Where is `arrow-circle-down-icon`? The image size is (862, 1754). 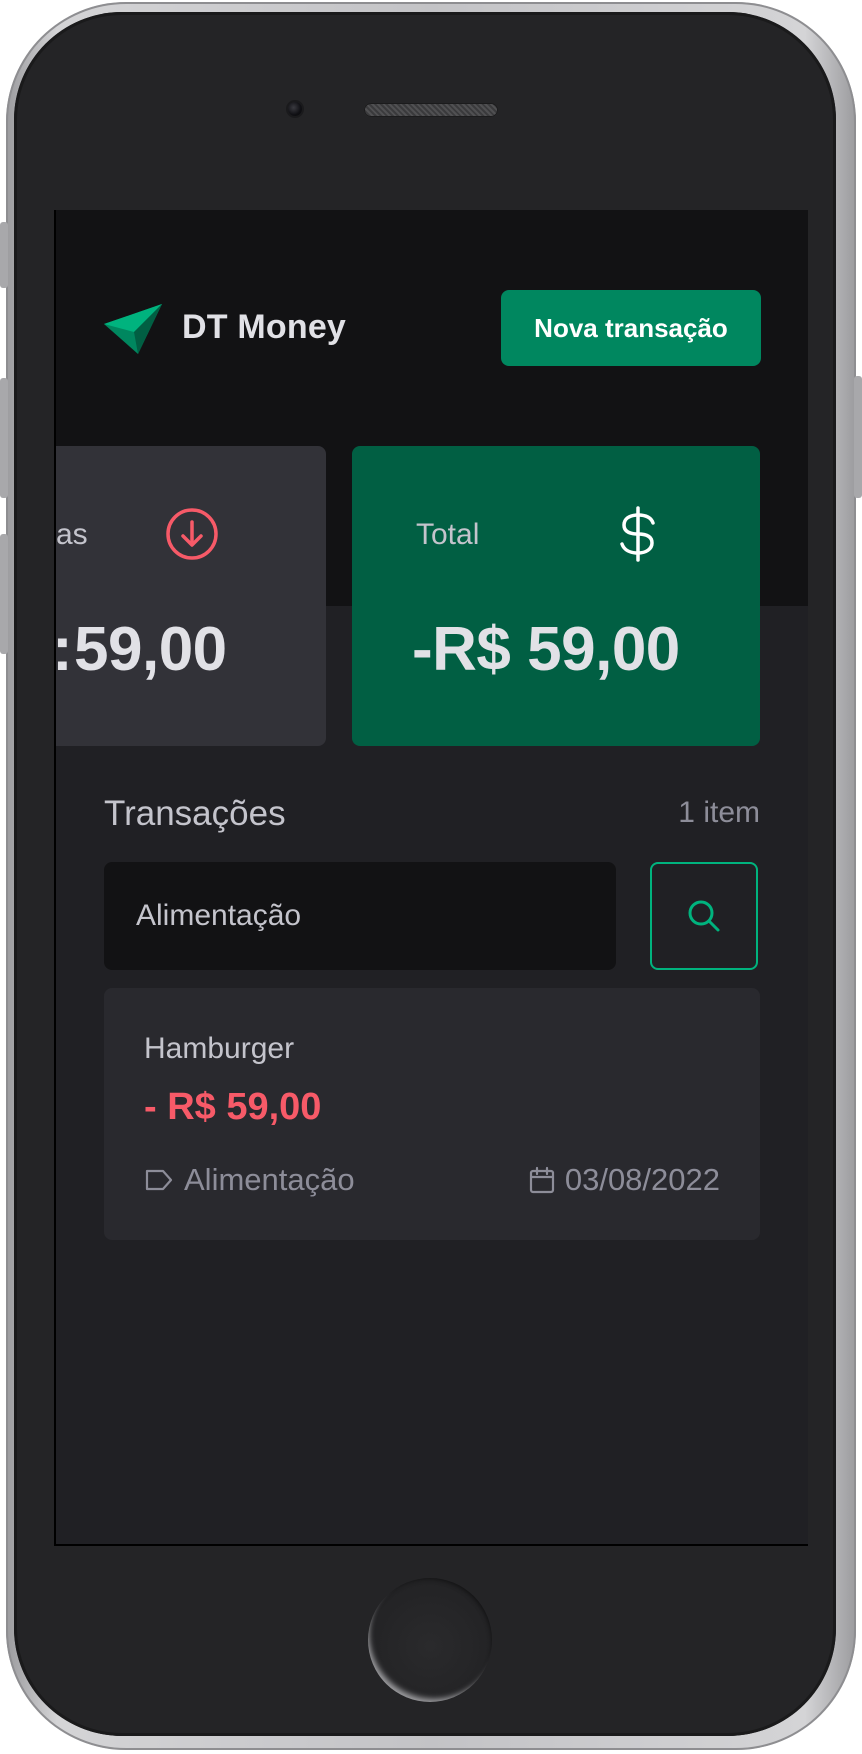 arrow-circle-down-icon is located at coordinates (192, 534).